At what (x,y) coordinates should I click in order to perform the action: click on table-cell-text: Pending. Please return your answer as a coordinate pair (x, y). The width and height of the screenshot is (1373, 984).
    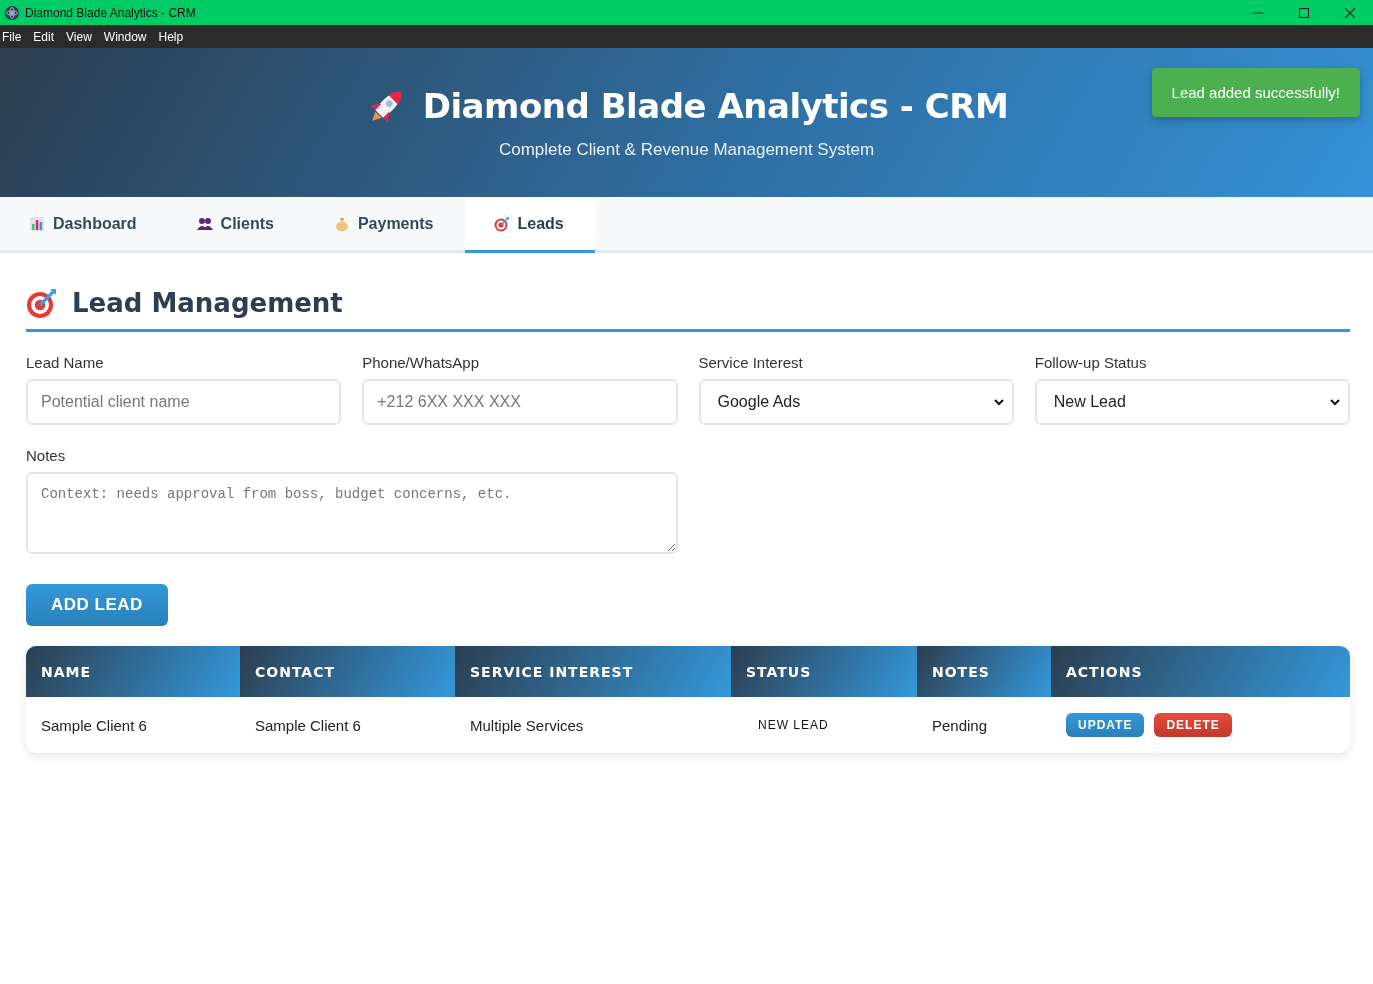
    Looking at the image, I should click on (960, 725).